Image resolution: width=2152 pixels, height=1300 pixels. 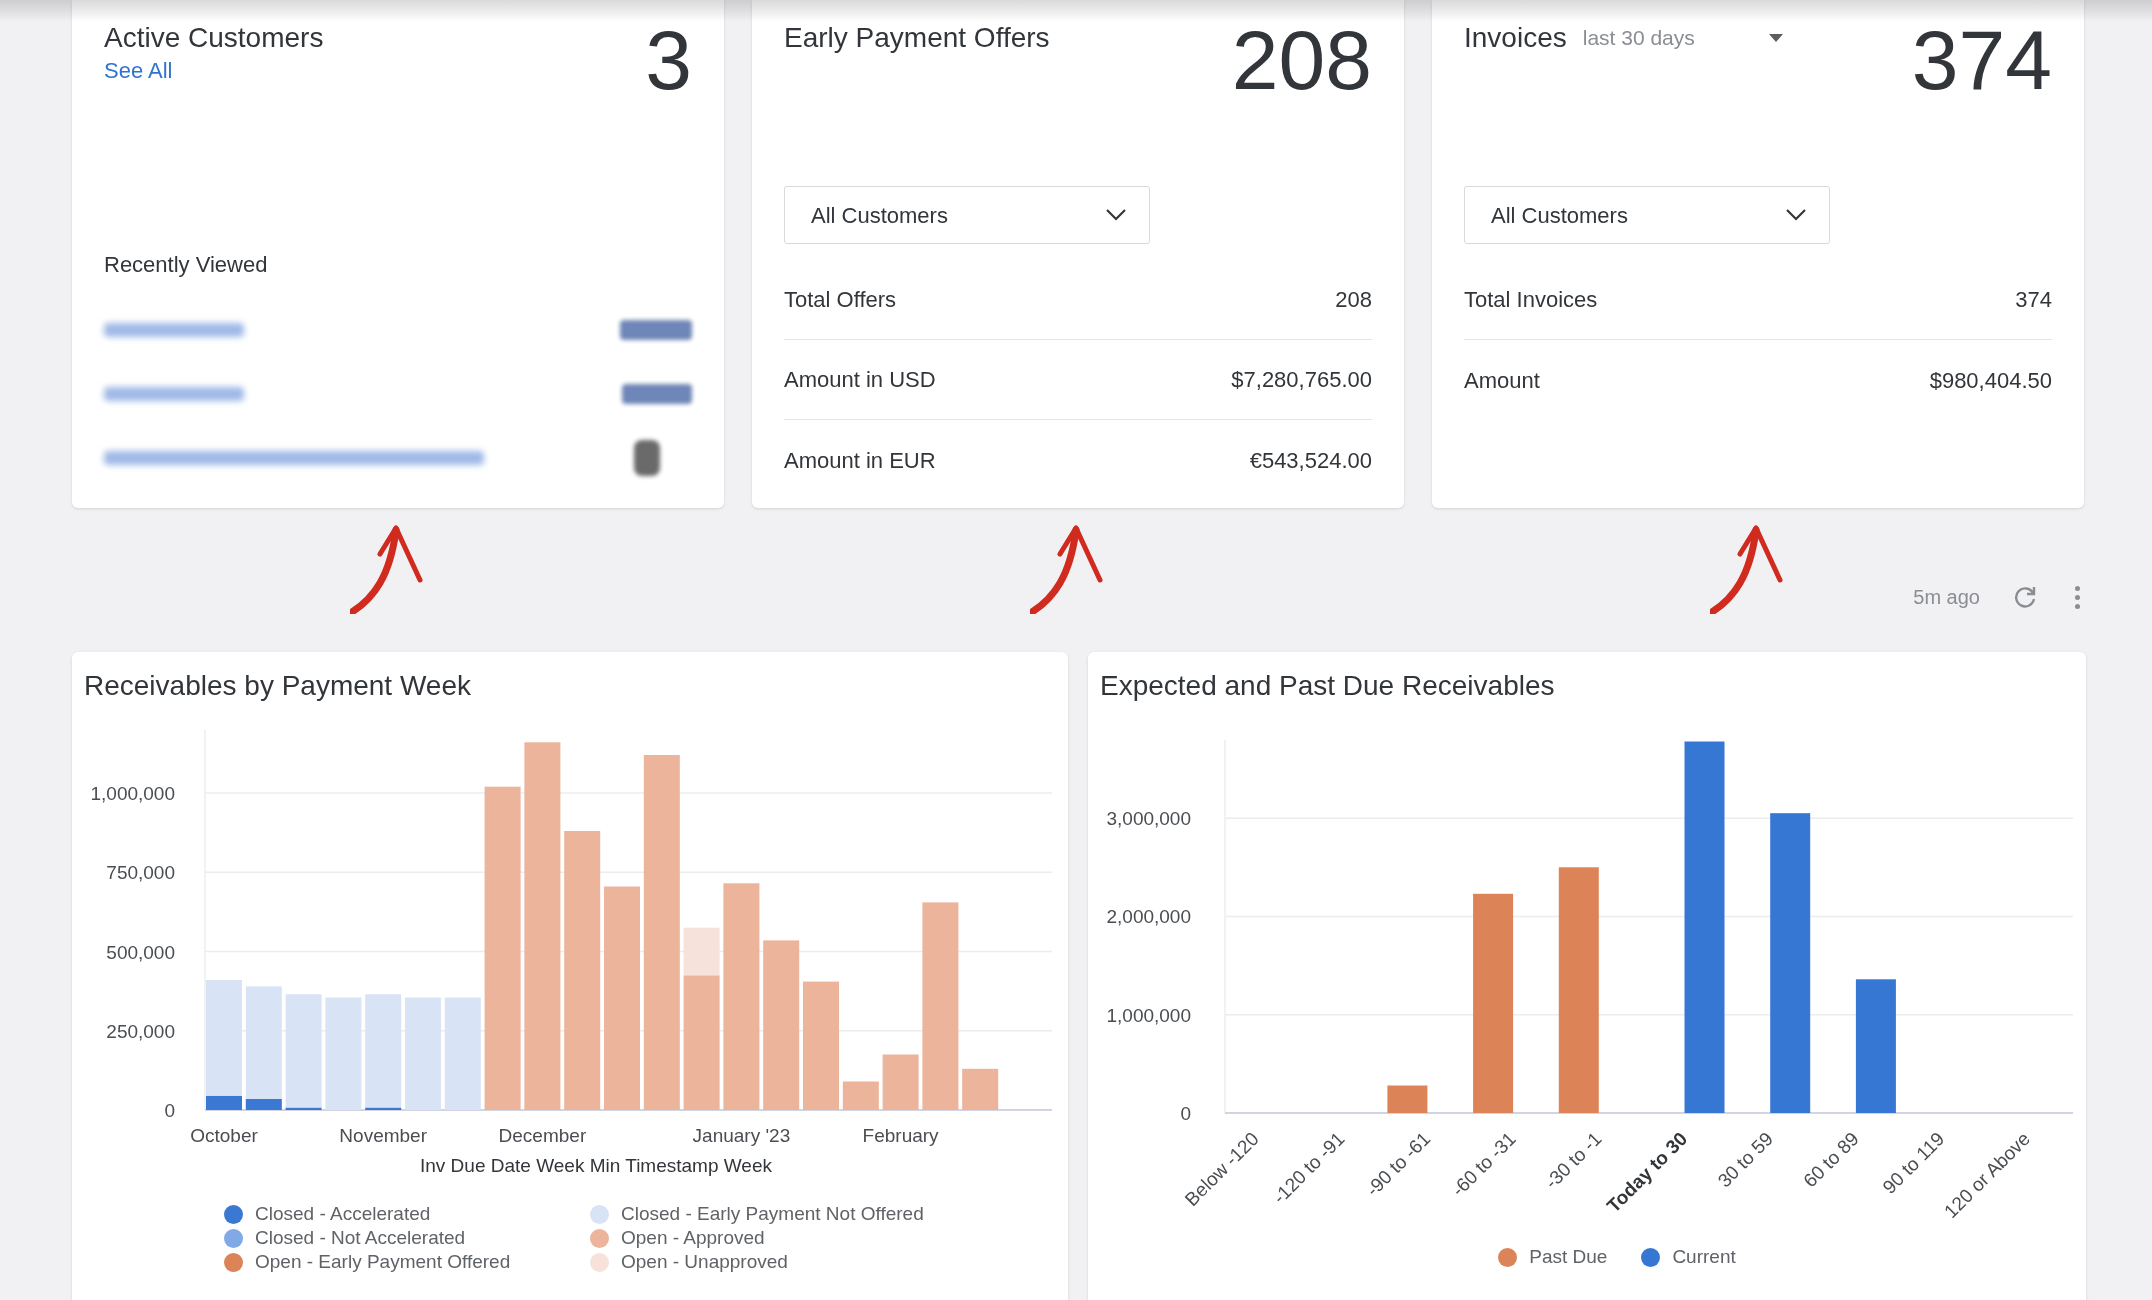 I want to click on card-title: Invoices, so click(x=1515, y=38).